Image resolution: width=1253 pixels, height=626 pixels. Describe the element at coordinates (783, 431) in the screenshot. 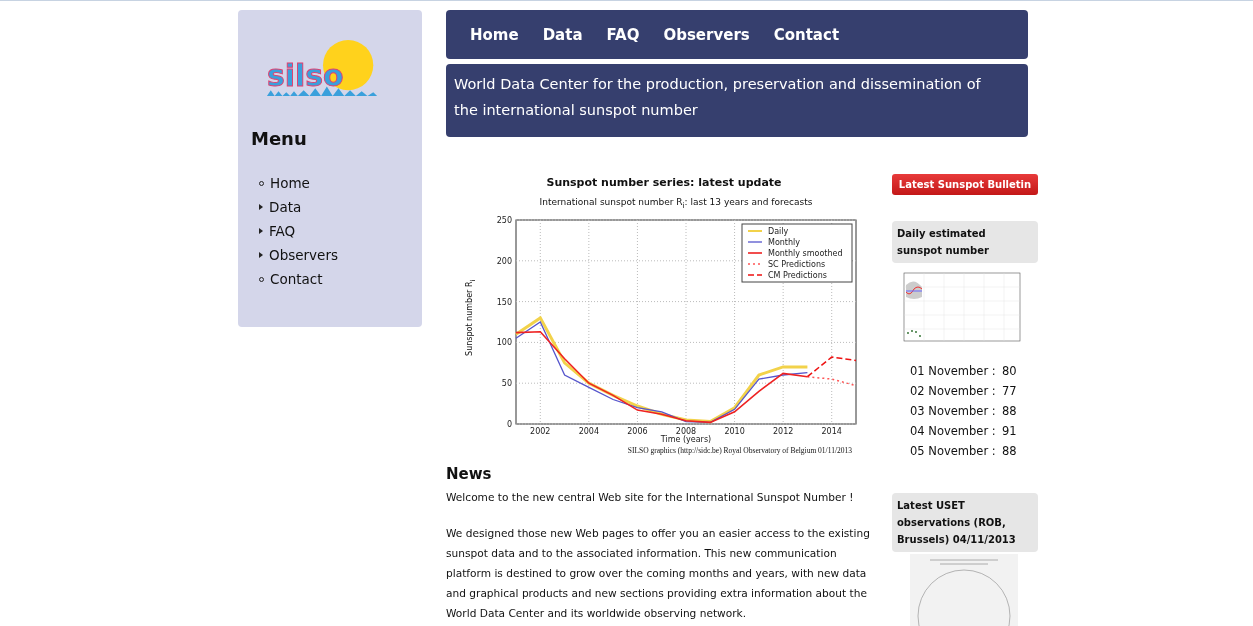

I see `x-tick-label: 2012` at that location.